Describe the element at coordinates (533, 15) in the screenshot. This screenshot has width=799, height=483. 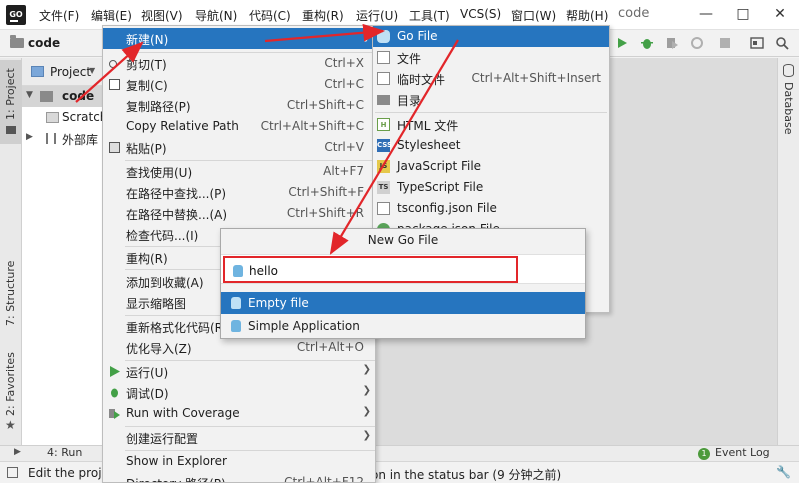
I see `menu-window: 窗口(W)` at that location.